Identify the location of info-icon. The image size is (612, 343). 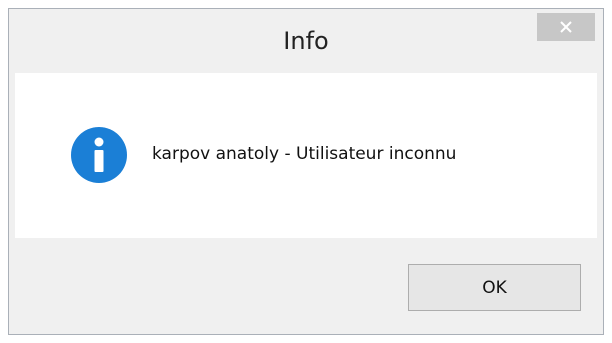
(99, 155).